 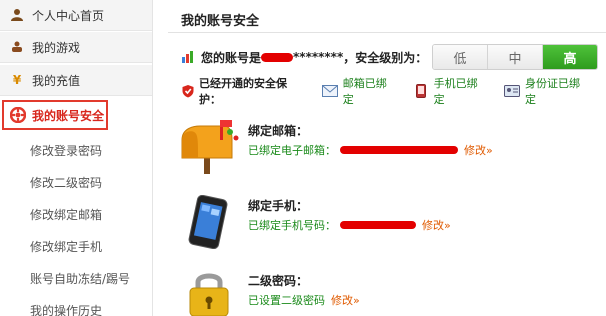 I want to click on sidebar-item-recharge: ¥ 我的充值, so click(x=76, y=80).